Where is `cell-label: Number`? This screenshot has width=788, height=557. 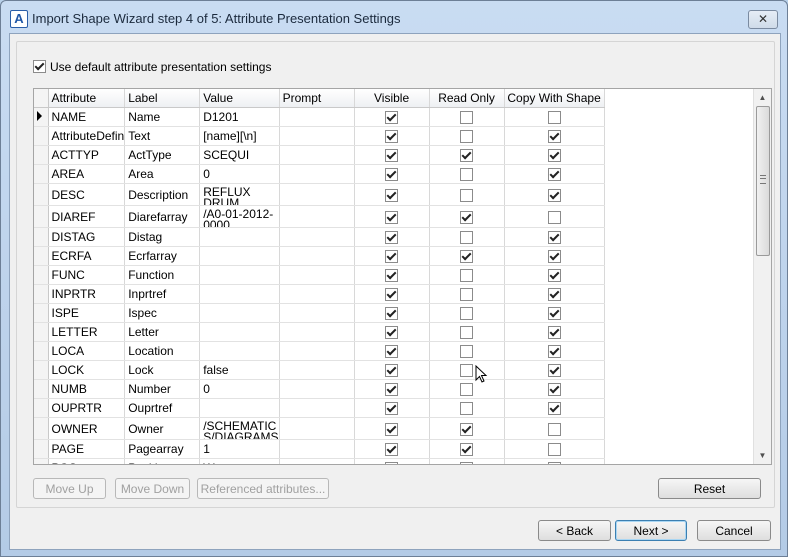
cell-label: Number is located at coordinates (162, 389).